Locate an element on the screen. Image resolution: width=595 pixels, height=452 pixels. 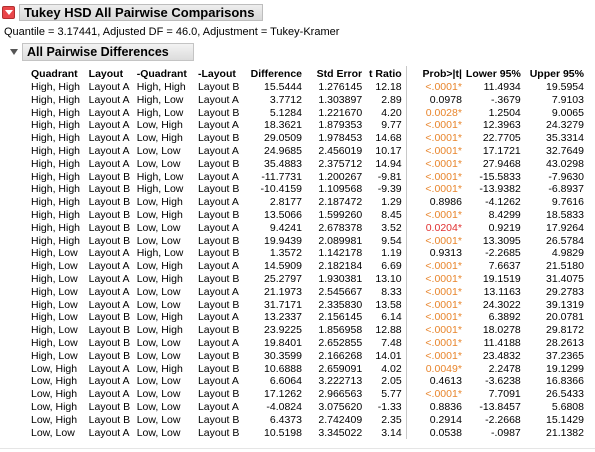
col-header: t Ratio is located at coordinates (386, 73).